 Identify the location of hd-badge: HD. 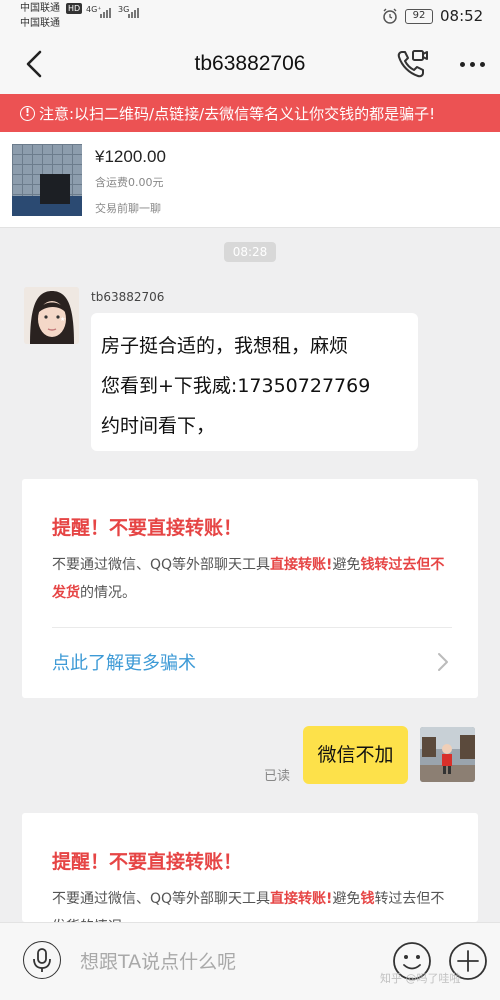
(74, 8).